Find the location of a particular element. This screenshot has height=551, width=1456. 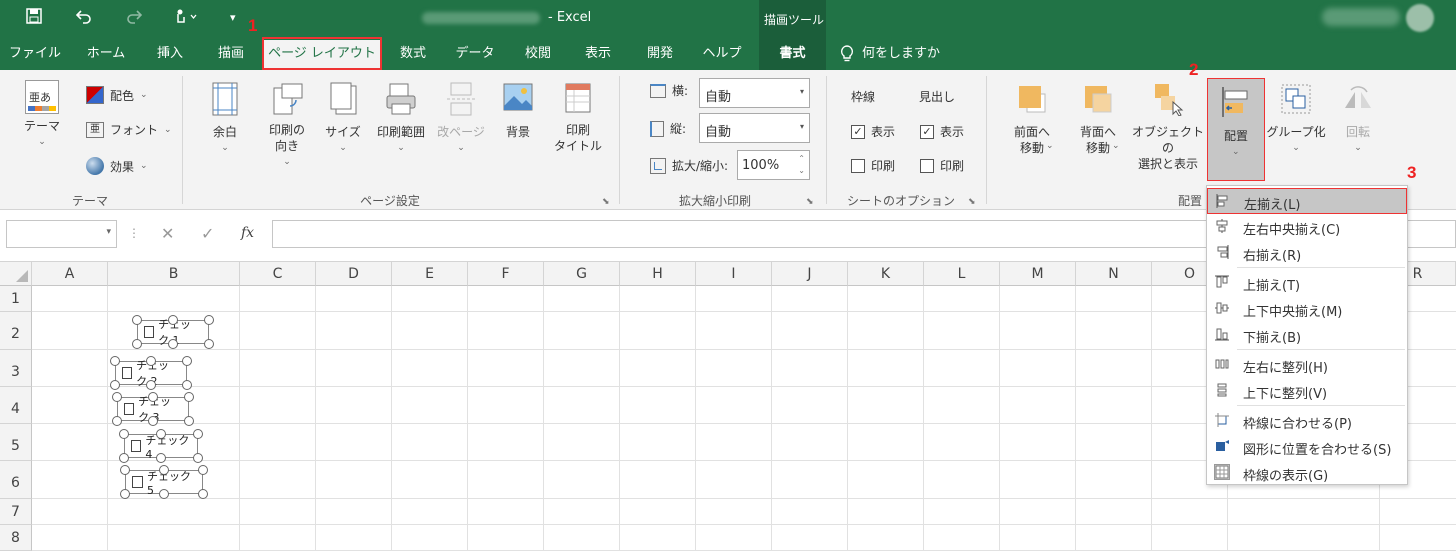

menu-item-align-top: 上揃え(T) is located at coordinates (1307, 283).